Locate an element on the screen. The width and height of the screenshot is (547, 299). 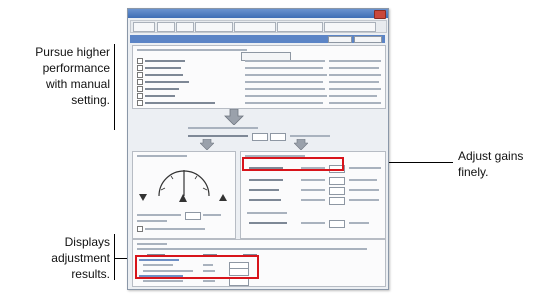
callout-line: adjustment is located at coordinates (80, 258).